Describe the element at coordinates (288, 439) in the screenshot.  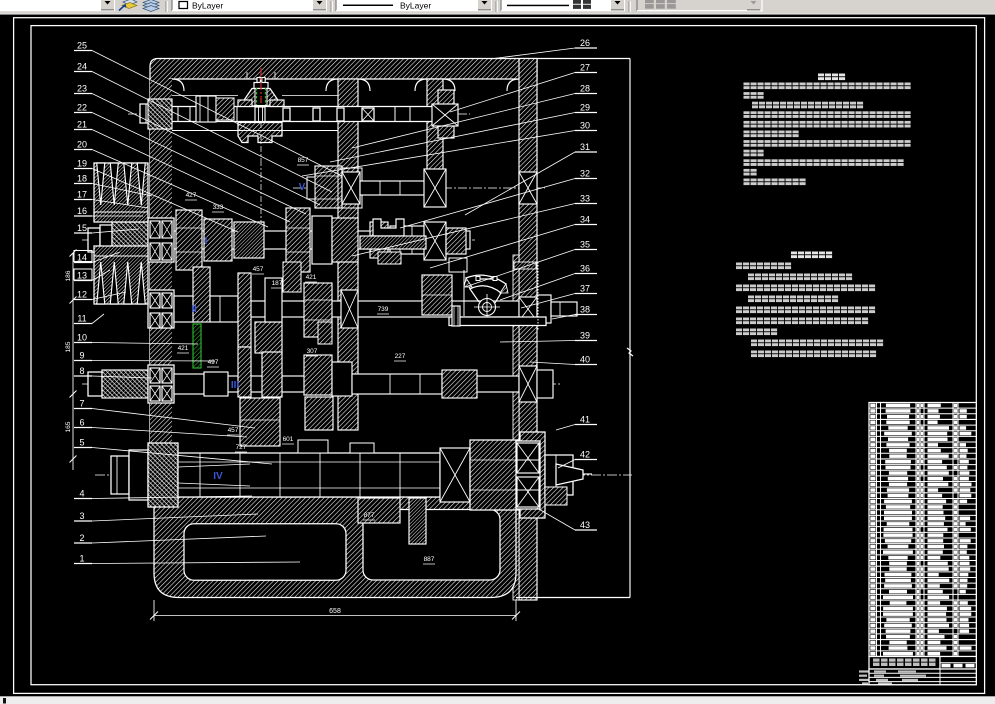
I see `svg-text: 601` at that location.